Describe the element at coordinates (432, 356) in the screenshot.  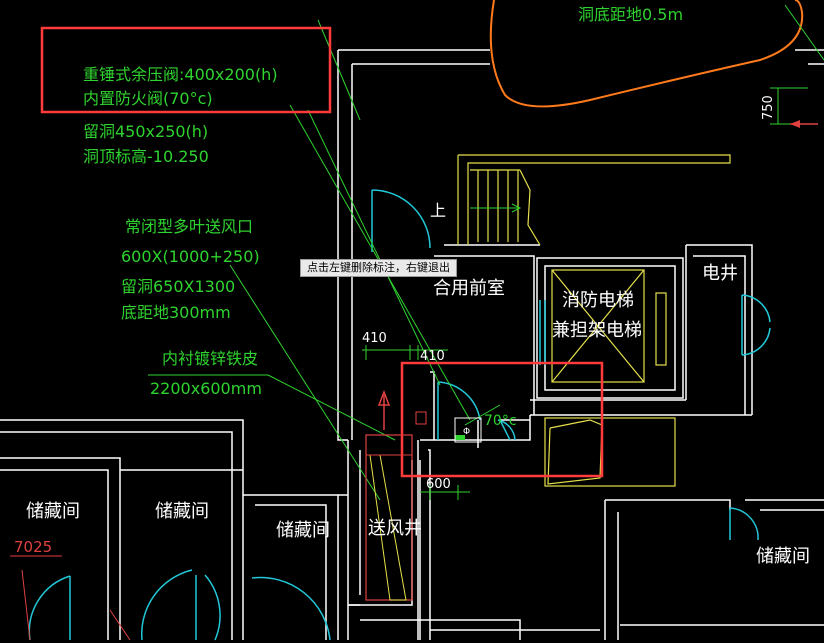
I see `text-dim-410-right: 410` at that location.